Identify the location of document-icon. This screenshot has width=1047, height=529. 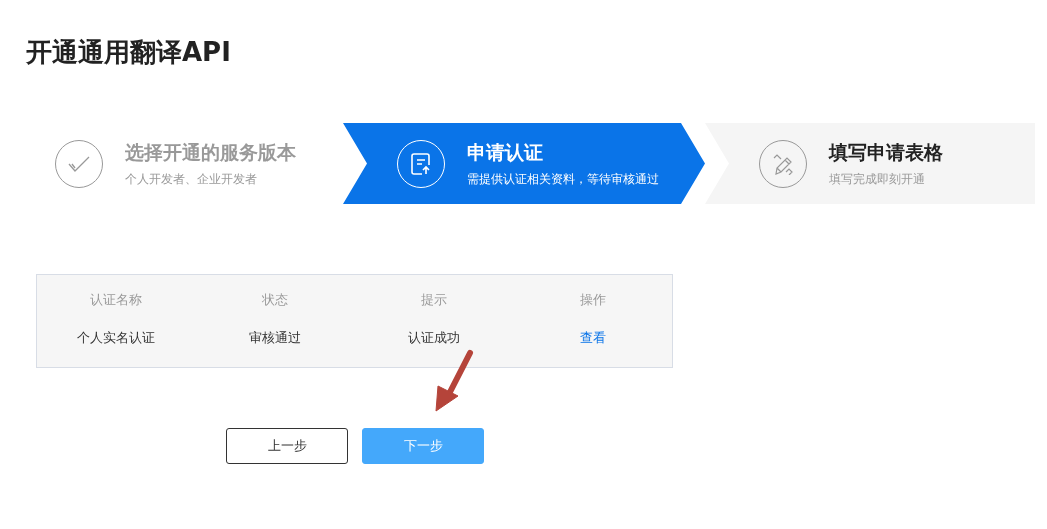
(421, 163).